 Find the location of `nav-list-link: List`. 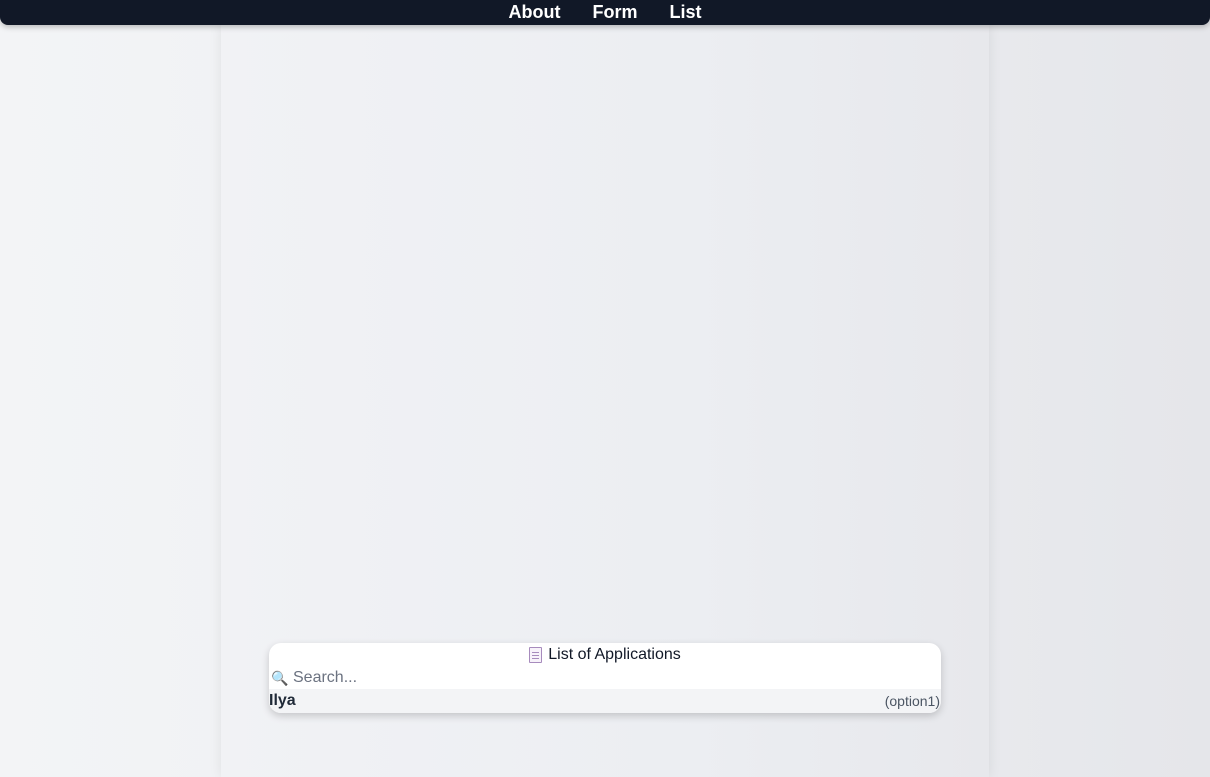

nav-list-link: List is located at coordinates (685, 12).